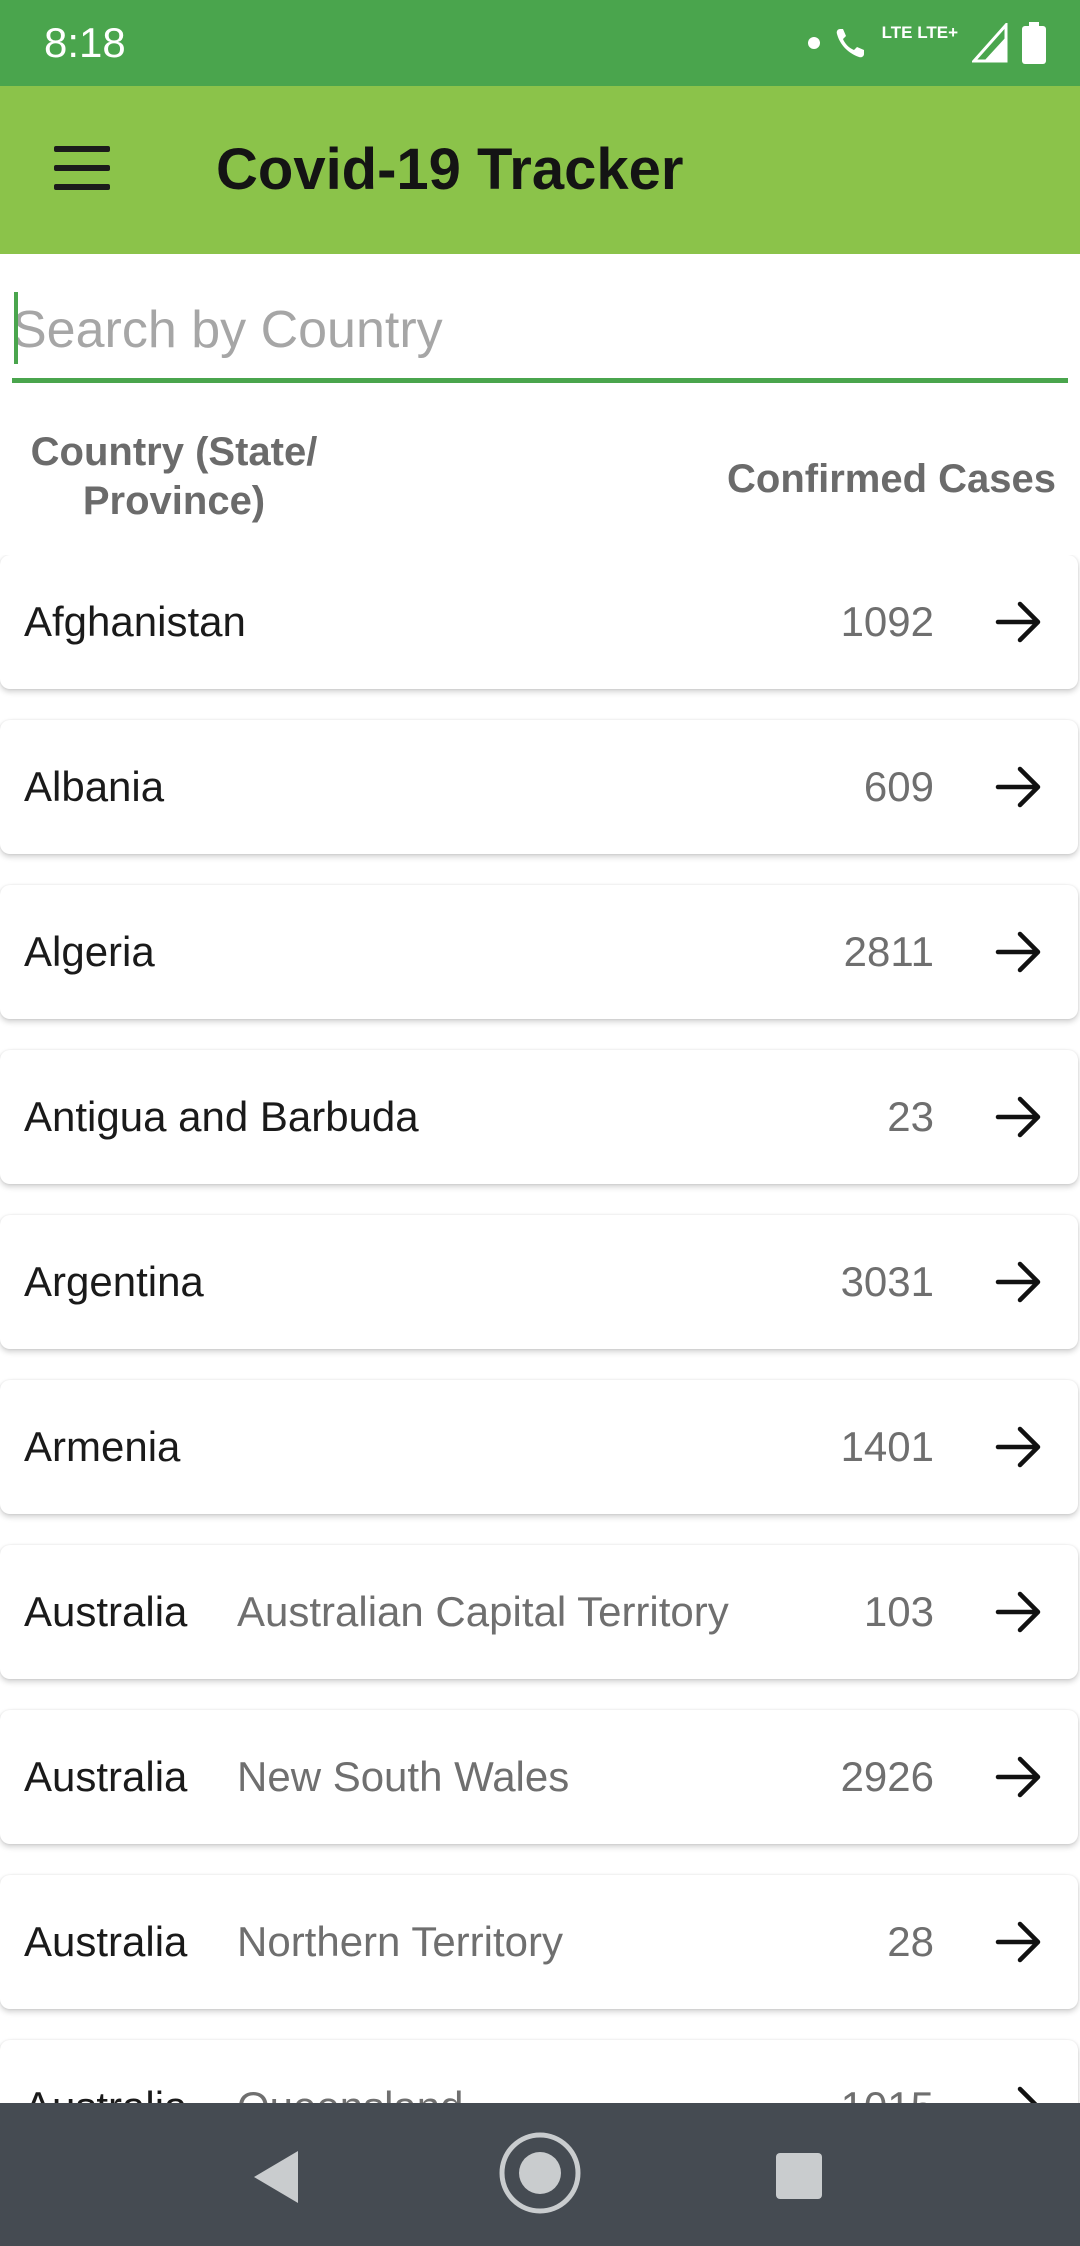 The width and height of the screenshot is (1080, 2246). What do you see at coordinates (850, 43) in the screenshot?
I see `wifi-call-icon` at bounding box center [850, 43].